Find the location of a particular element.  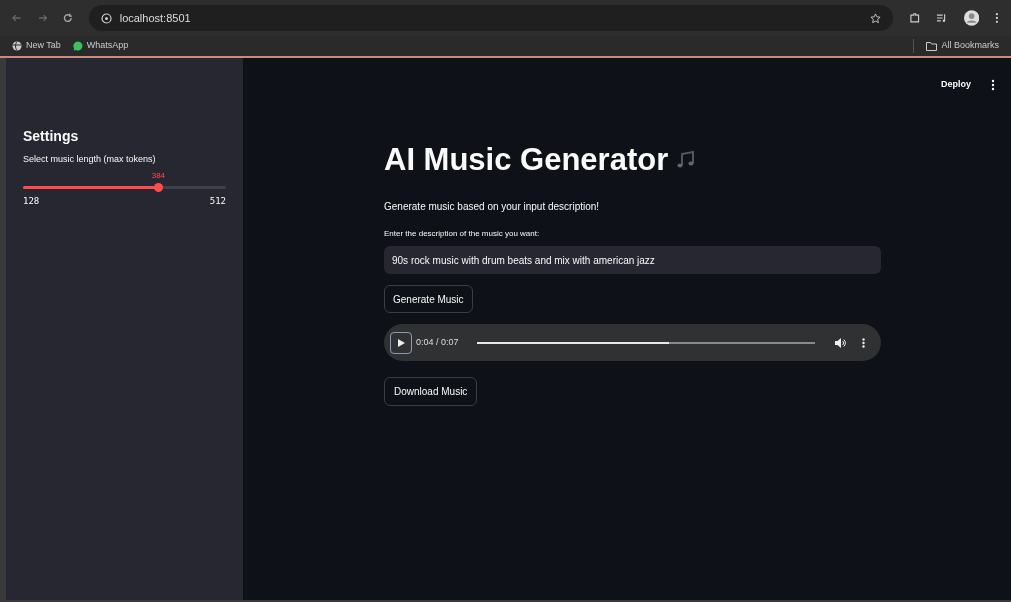

progress-fill is located at coordinates (573, 342).